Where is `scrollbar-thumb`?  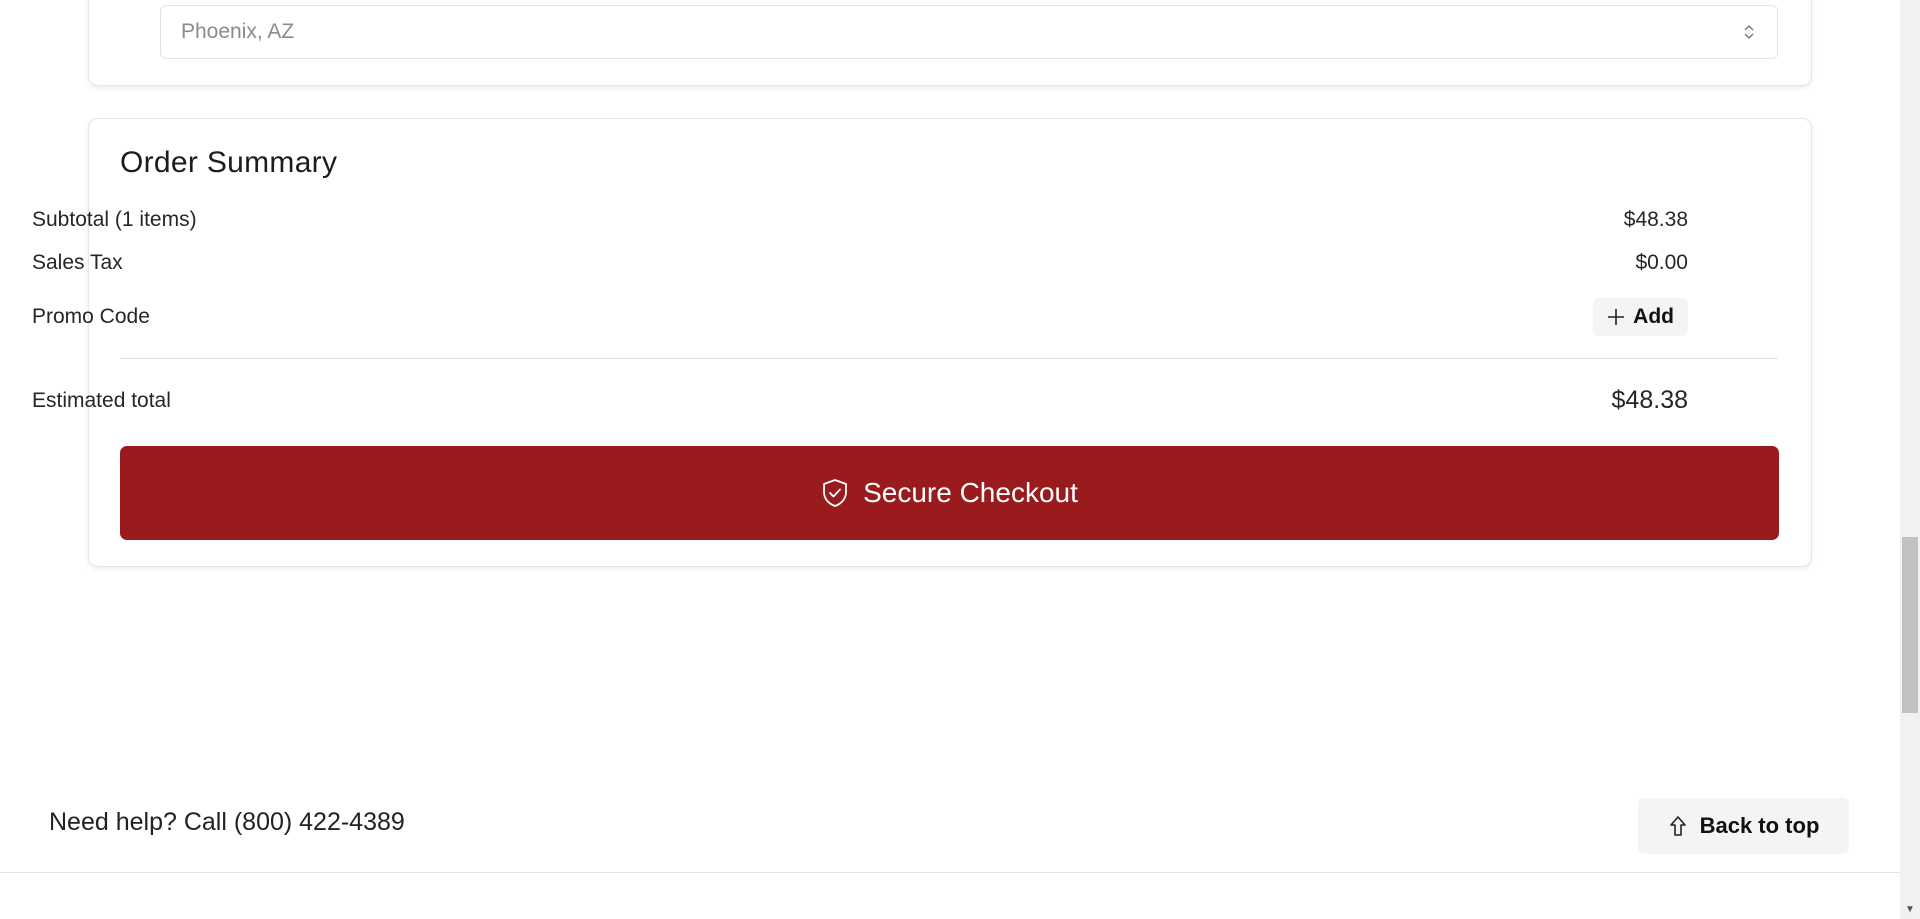 scrollbar-thumb is located at coordinates (1910, 625).